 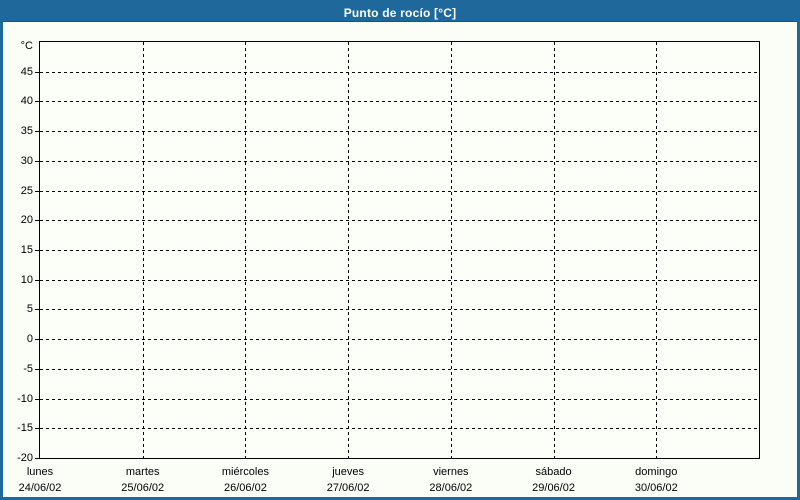 What do you see at coordinates (553, 472) in the screenshot?
I see `day-name: sábado` at bounding box center [553, 472].